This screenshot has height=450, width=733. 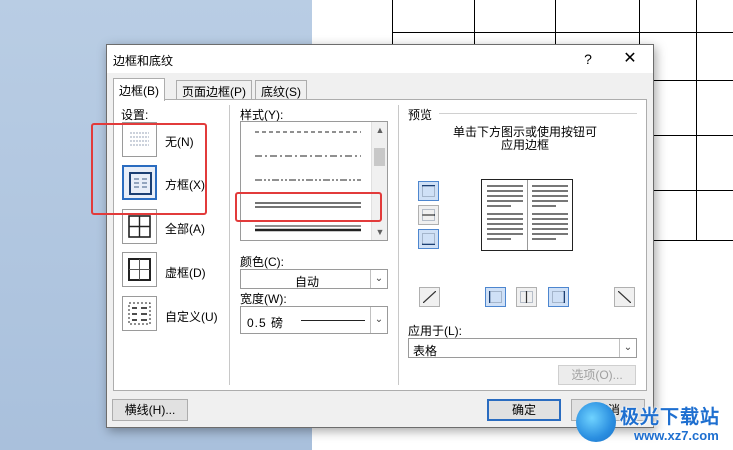 I want to click on watermark-name: 极光下载站, so click(x=670, y=417).